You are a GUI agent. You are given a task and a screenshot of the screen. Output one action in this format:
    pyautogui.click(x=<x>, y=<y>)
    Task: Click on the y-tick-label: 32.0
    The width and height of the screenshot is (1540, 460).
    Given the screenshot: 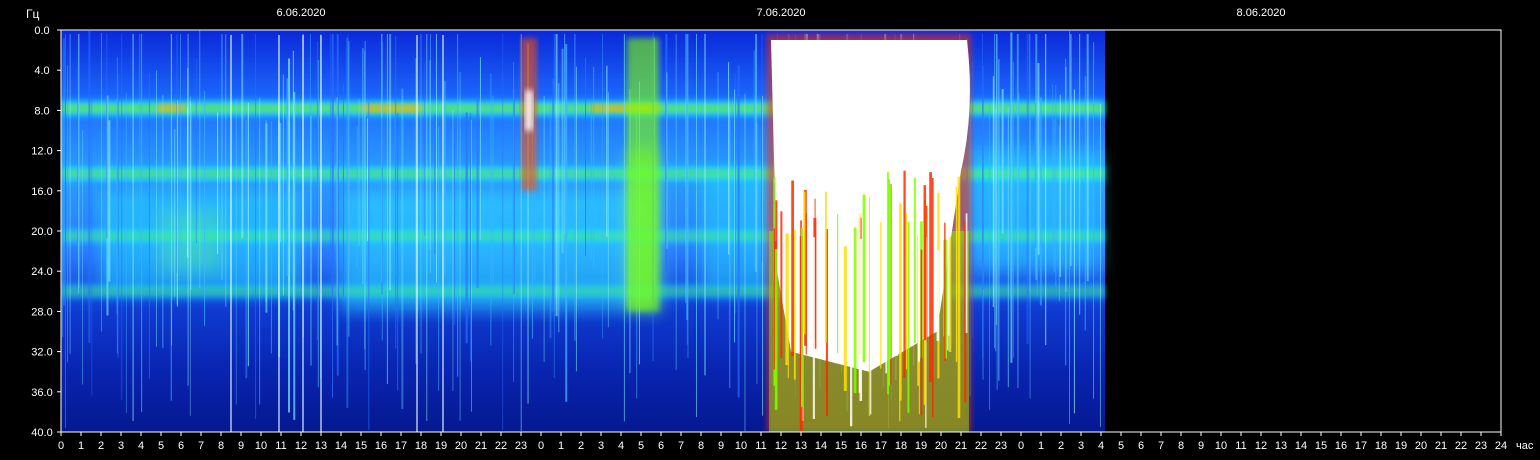 What is the action you would take?
    pyautogui.click(x=41, y=353)
    